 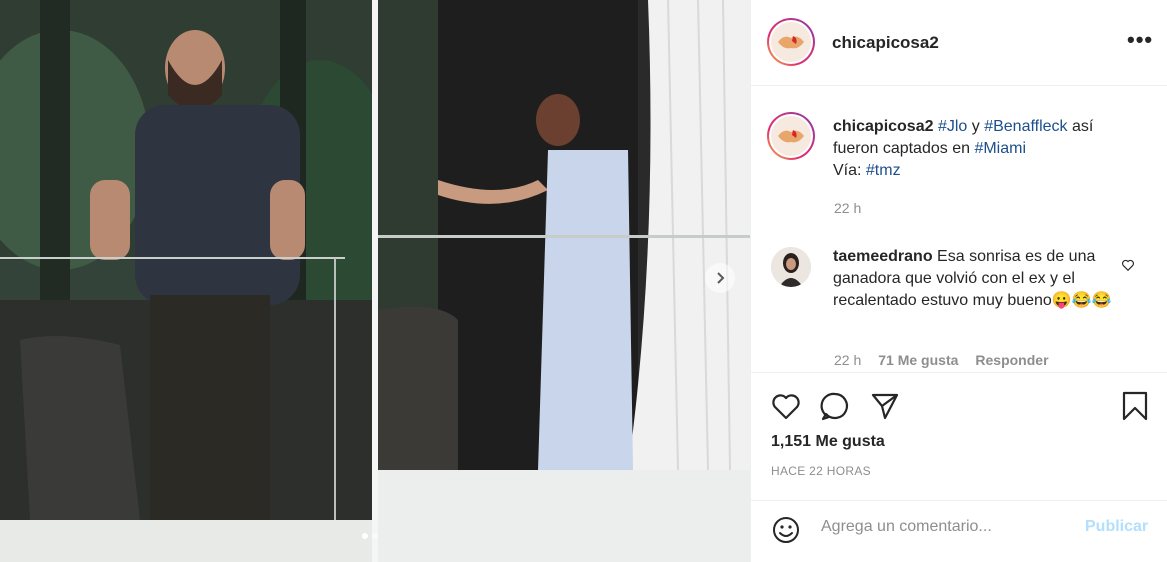 What do you see at coordinates (835, 406) in the screenshot?
I see `comment-icon` at bounding box center [835, 406].